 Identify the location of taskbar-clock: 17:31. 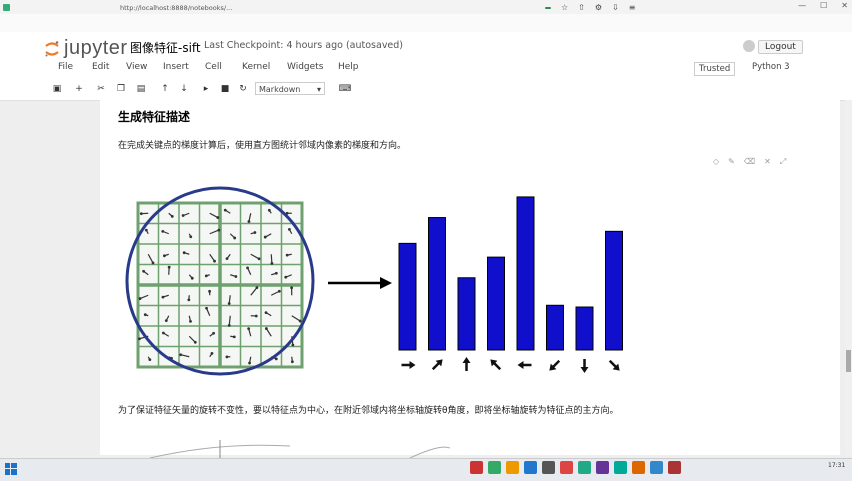
(836, 465).